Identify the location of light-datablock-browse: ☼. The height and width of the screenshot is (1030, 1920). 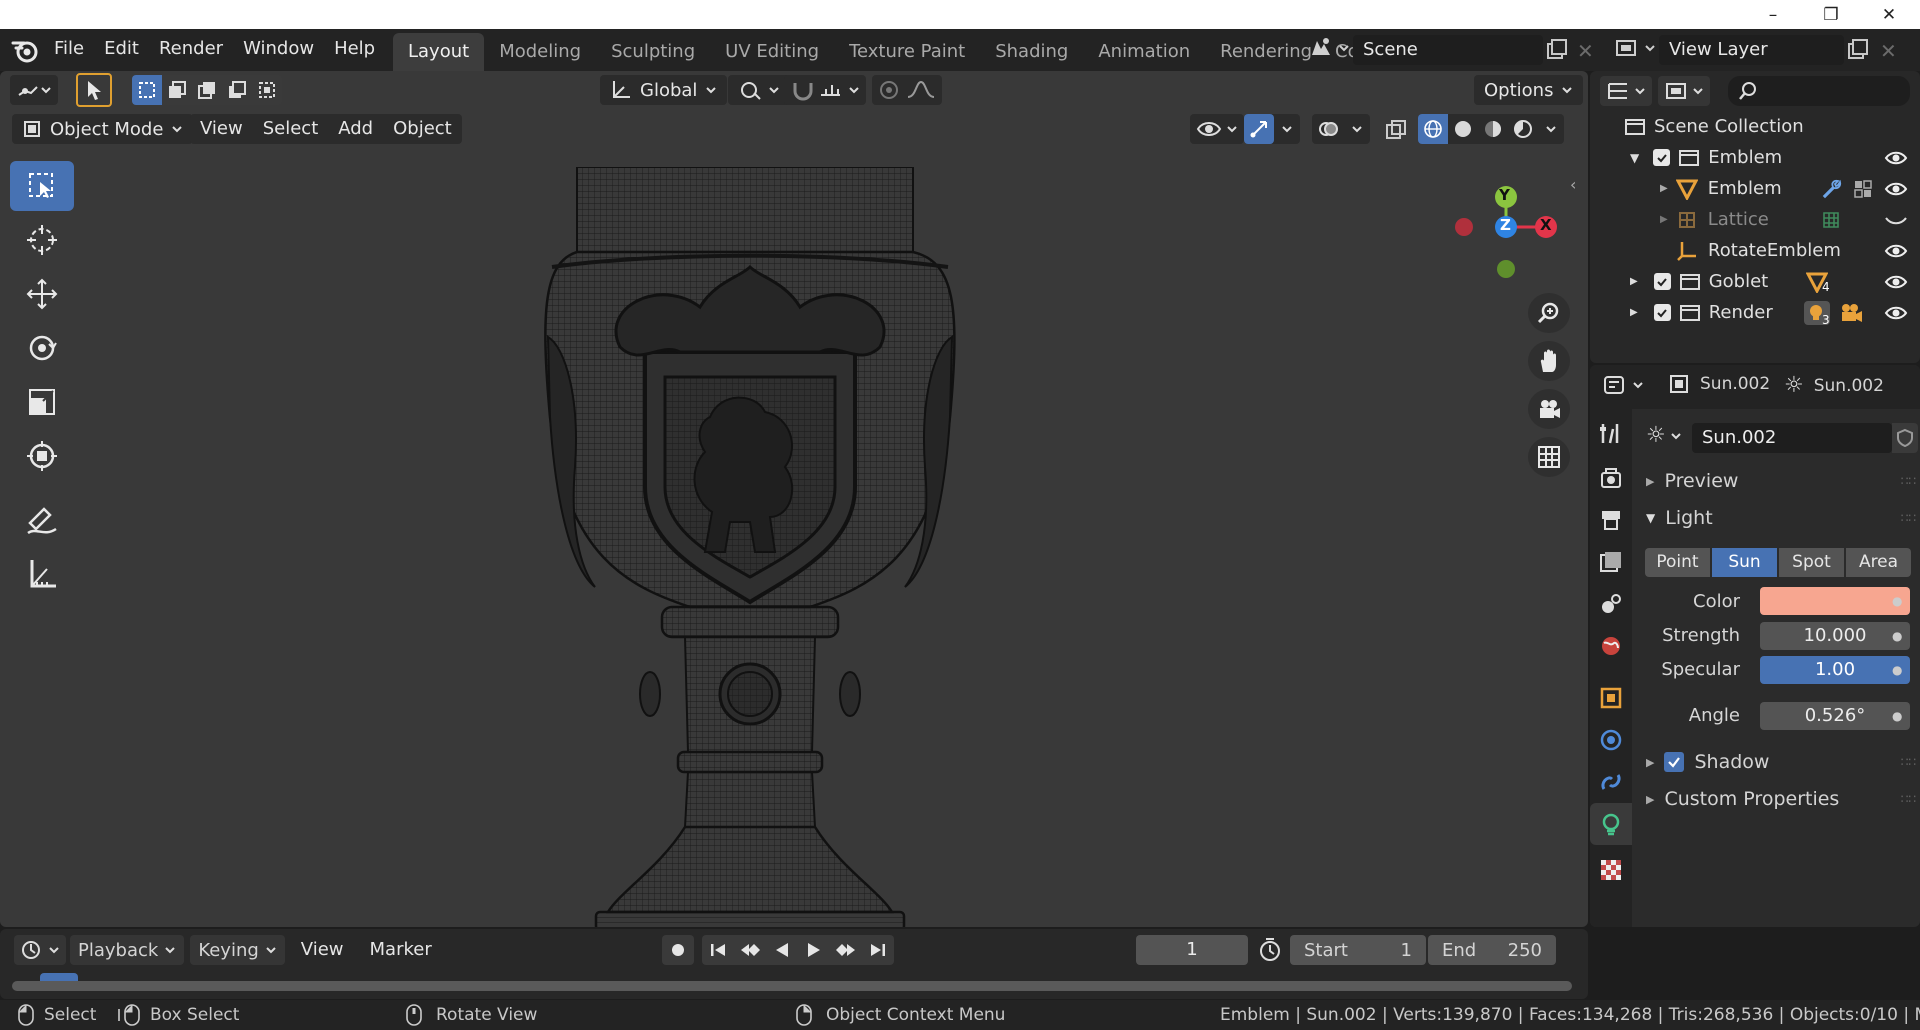
(1664, 435).